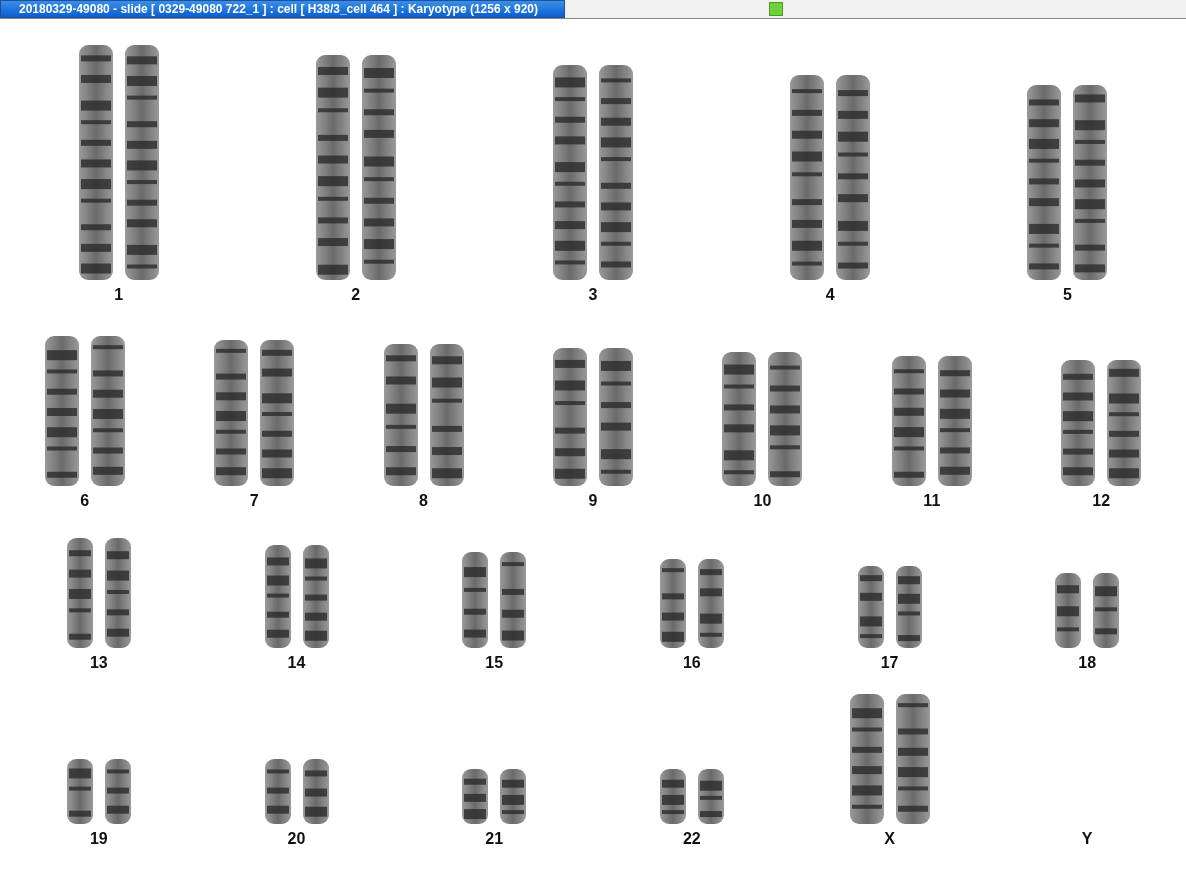  I want to click on chromosome-label: 18, so click(1087, 663).